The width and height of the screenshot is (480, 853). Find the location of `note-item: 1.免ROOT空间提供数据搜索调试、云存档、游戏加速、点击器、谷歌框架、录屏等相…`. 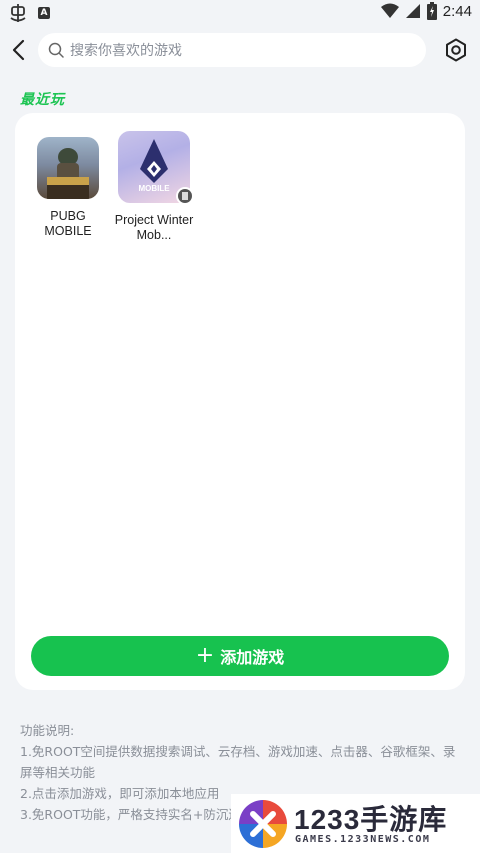

note-item: 1.免ROOT空间提供数据搜索调试、云存档、游戏加速、点击器、谷歌框架、录屏等相… is located at coordinates (238, 762).